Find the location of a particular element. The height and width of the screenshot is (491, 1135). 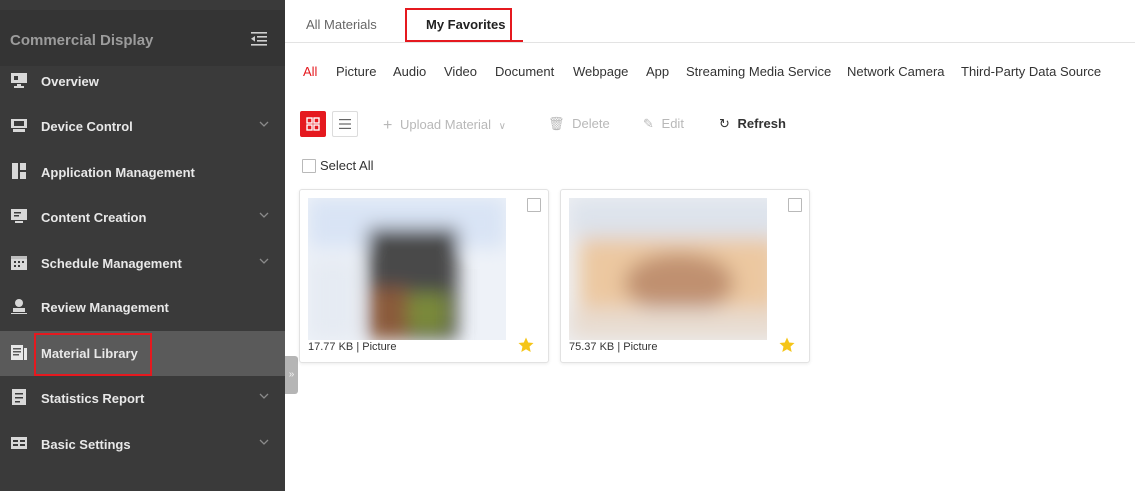

list-view-icon is located at coordinates (345, 124).